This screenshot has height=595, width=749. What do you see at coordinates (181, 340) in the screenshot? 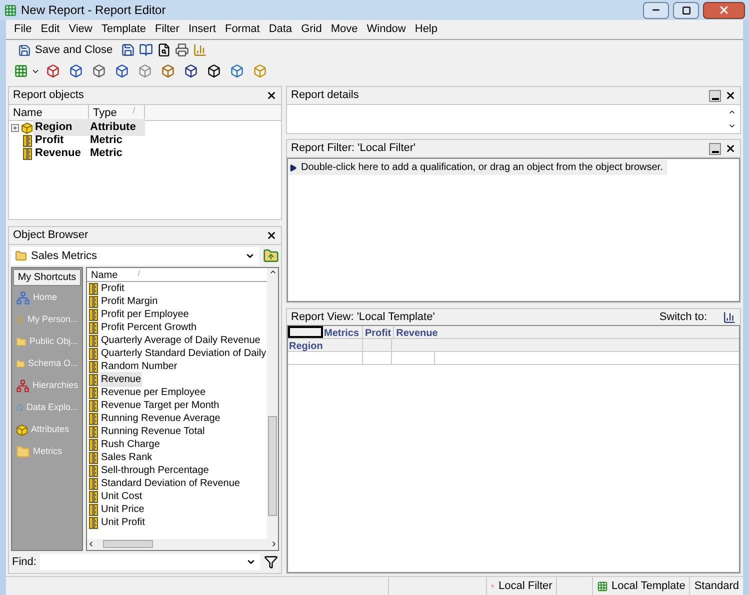
I see `metric-item: Quarterly Average of Daily Revenue` at bounding box center [181, 340].